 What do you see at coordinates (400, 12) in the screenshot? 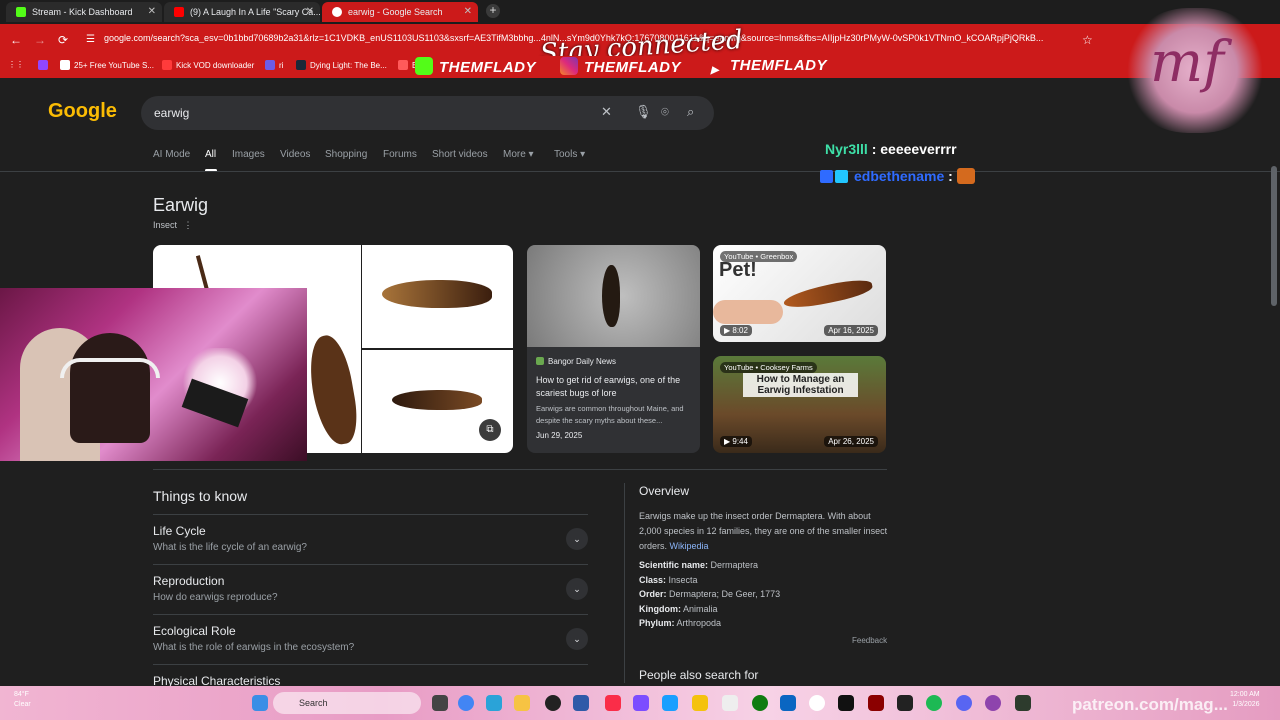
I see `tab-google-search: earwig - Google Search ✕` at bounding box center [400, 12].